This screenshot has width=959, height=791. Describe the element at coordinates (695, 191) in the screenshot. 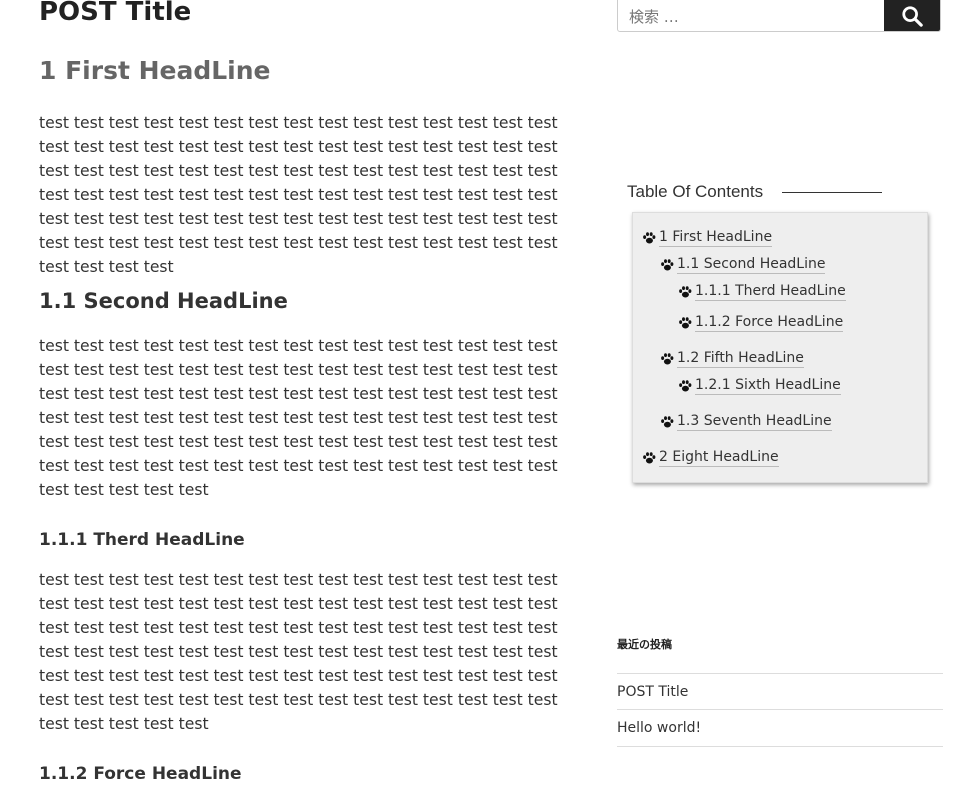

I see `toc-title: Table Of Contents` at that location.